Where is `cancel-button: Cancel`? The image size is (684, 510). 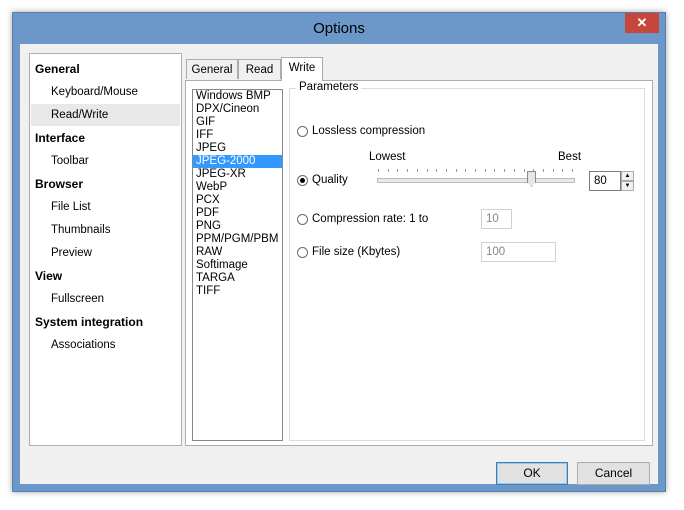
cancel-button: Cancel is located at coordinates (613, 473).